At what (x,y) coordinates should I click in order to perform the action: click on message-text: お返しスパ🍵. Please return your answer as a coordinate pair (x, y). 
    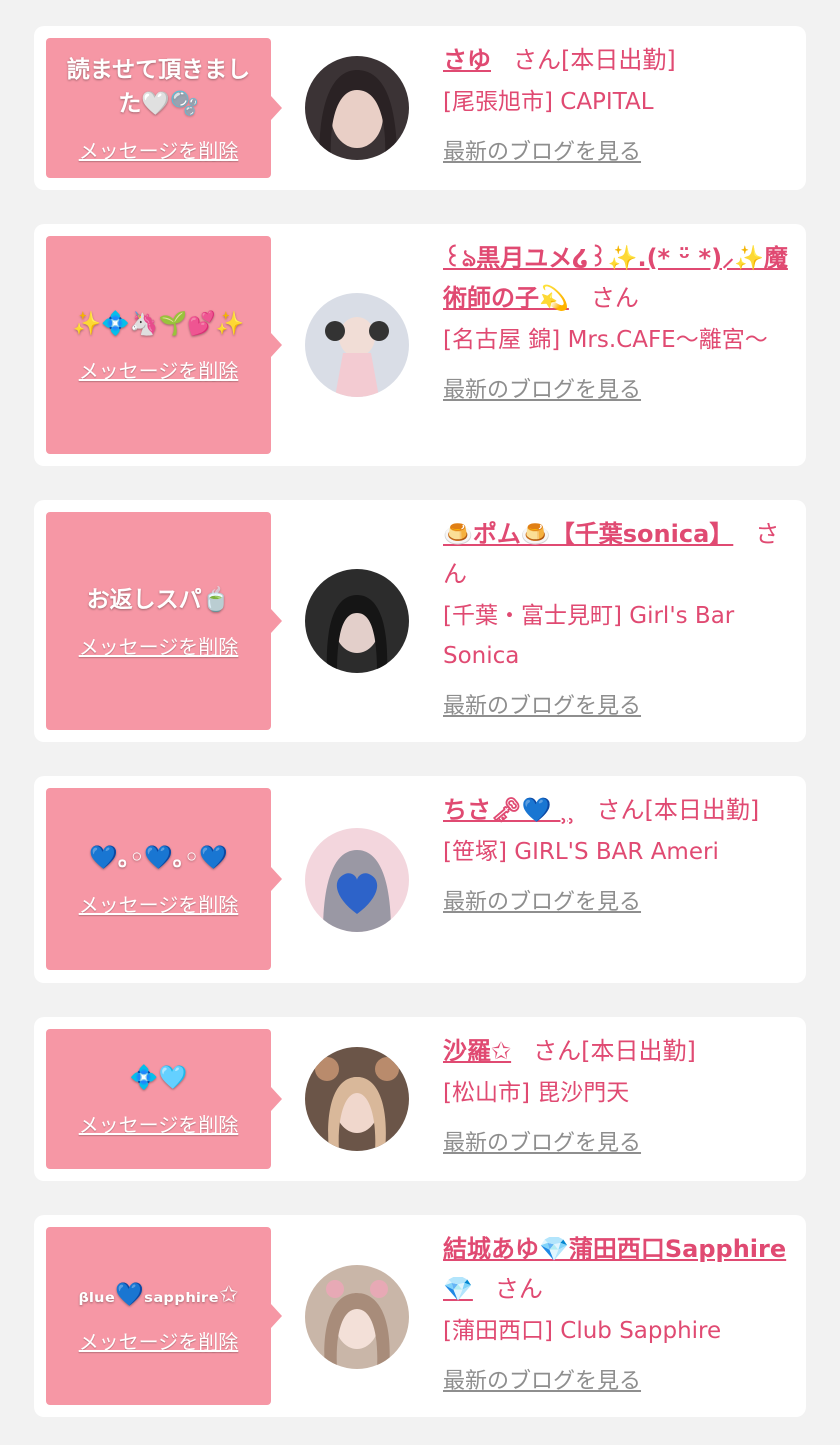
    Looking at the image, I should click on (158, 599).